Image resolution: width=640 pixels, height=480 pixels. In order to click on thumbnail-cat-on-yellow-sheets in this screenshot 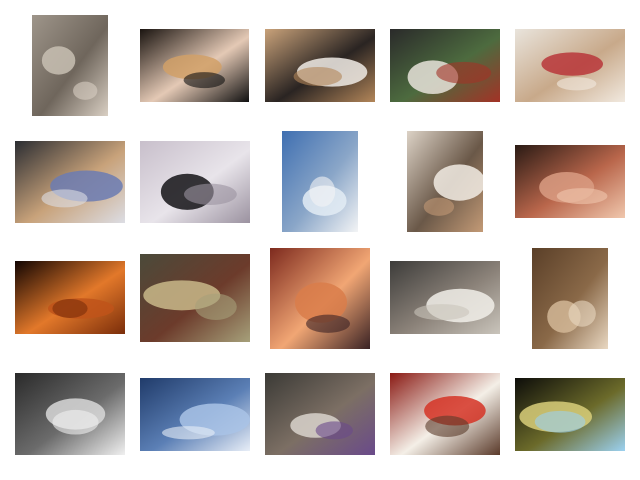, I will do `click(570, 414)`.